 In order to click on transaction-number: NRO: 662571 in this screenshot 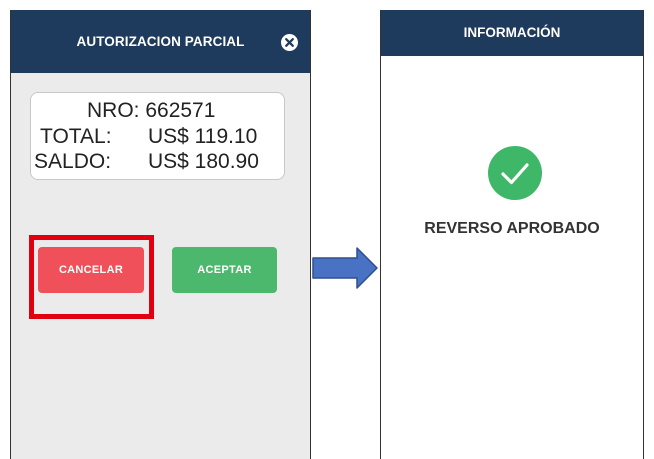, I will do `click(151, 110)`.